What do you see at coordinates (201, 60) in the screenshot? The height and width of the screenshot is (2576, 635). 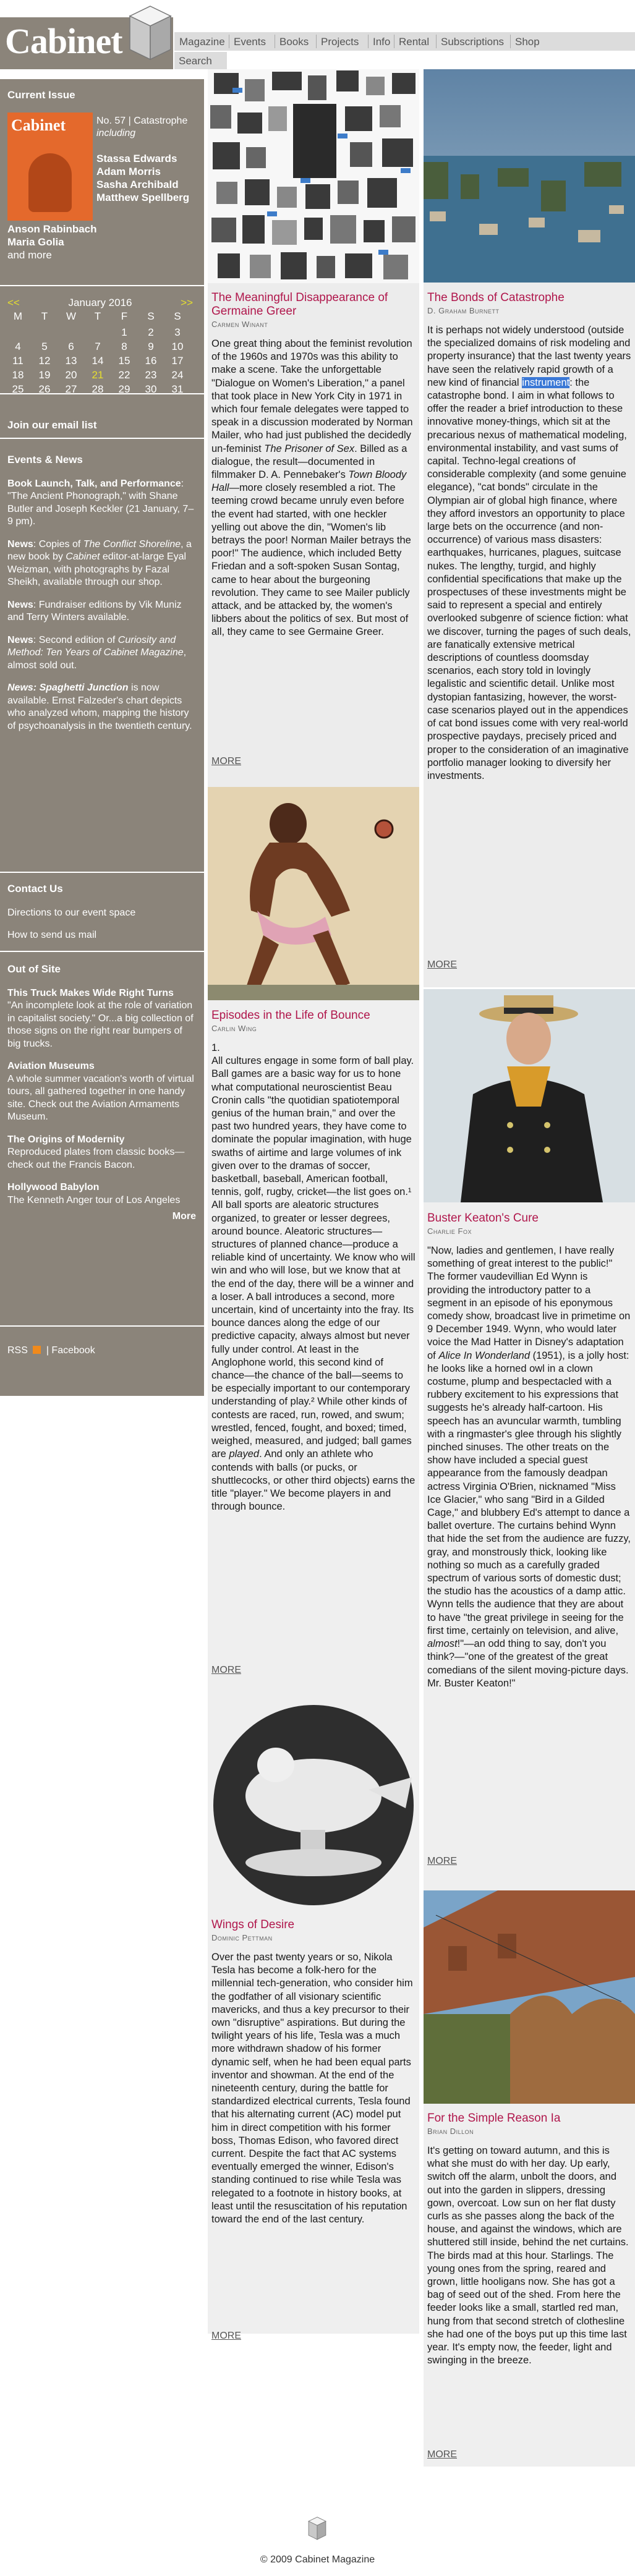 I see `search-button: Search` at bounding box center [201, 60].